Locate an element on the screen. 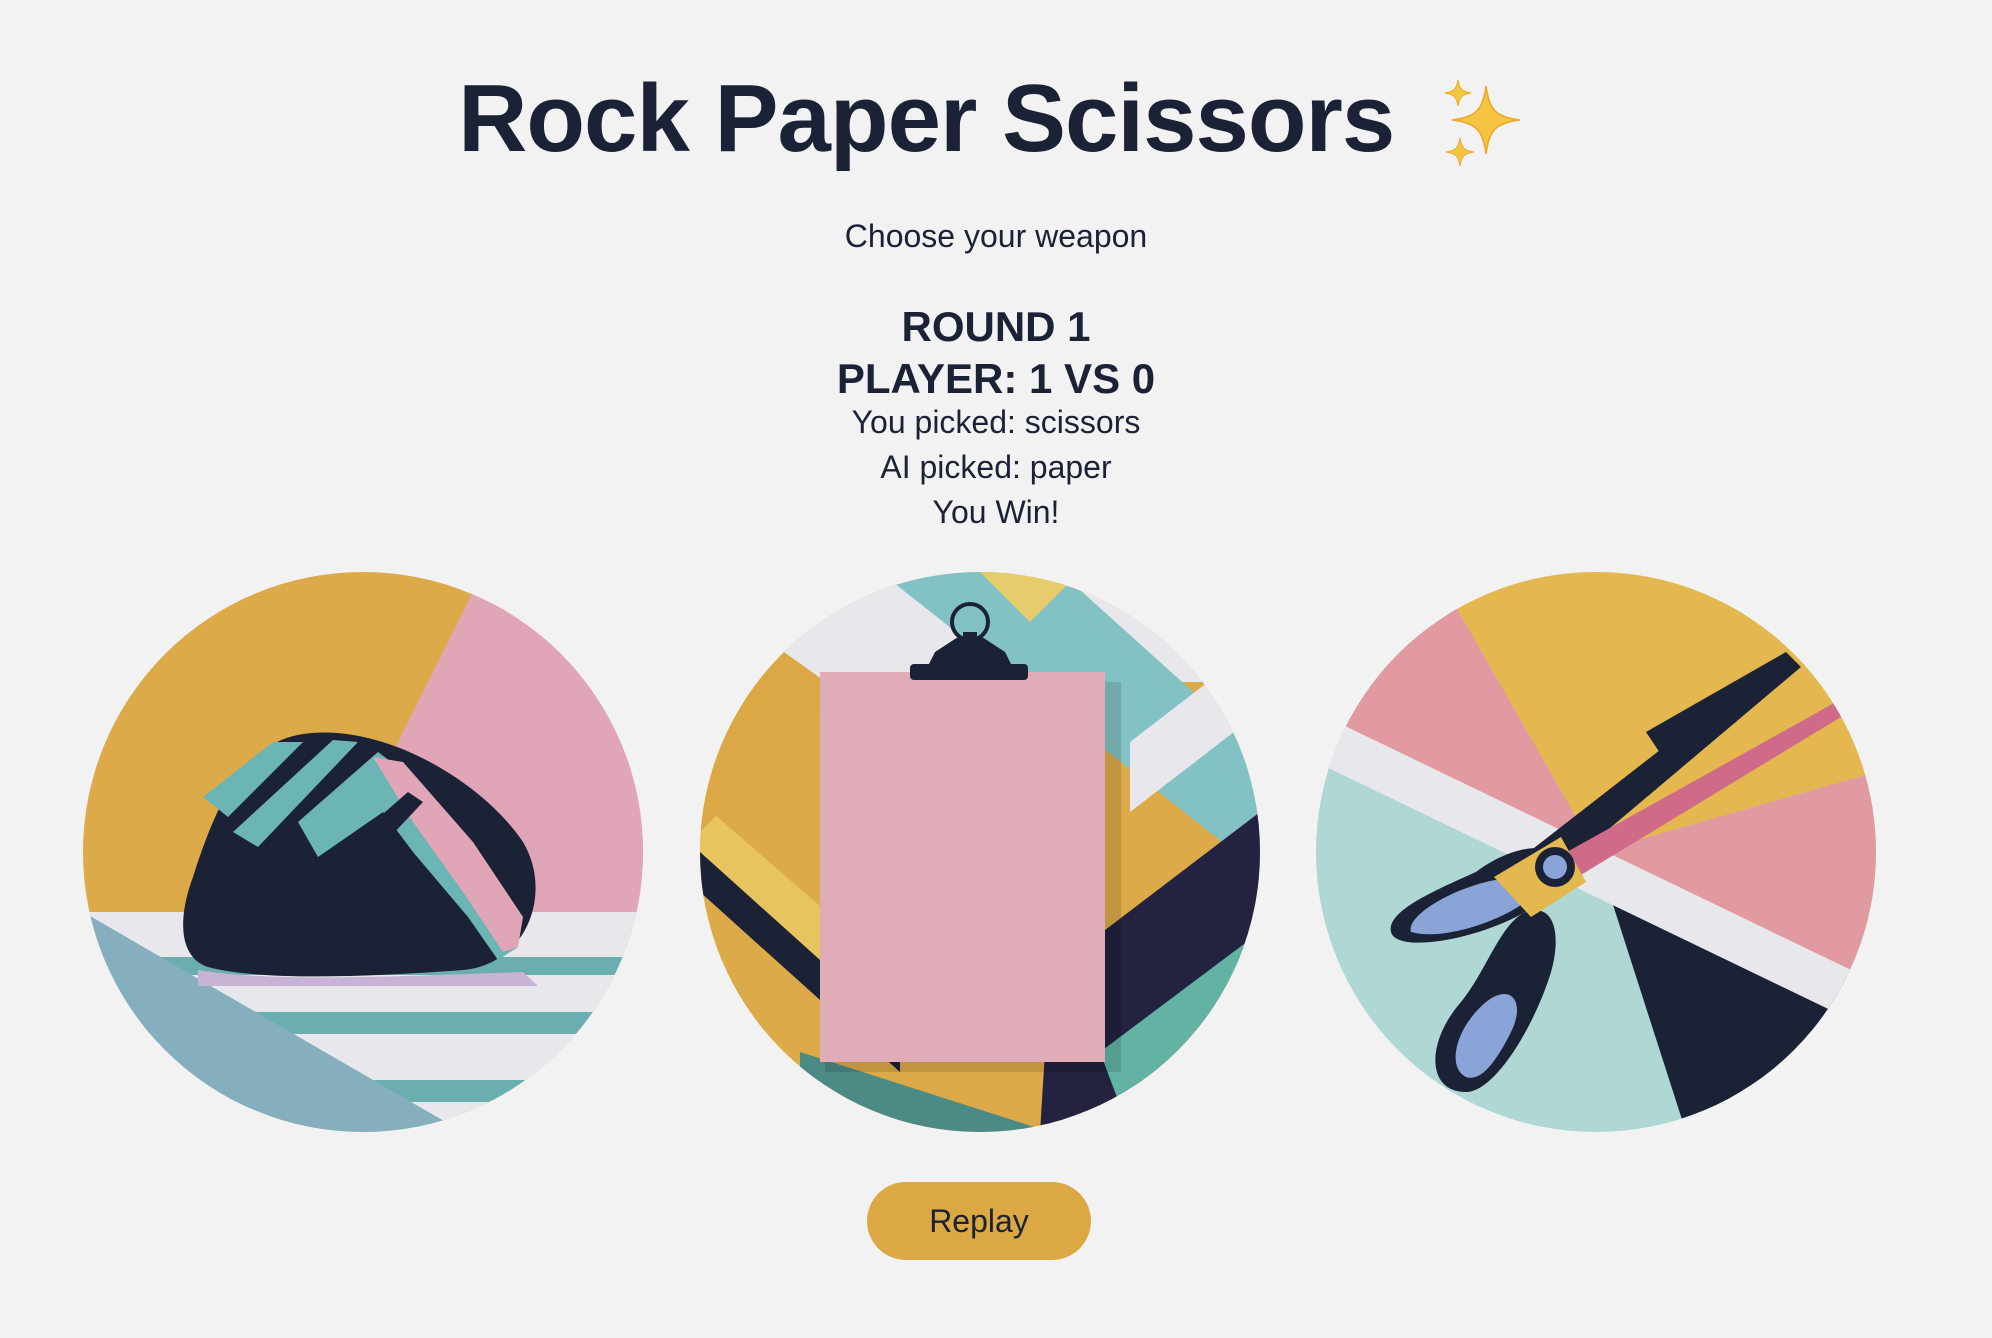 This screenshot has width=1992, height=1338. ai-picked-text: AI picked: paper is located at coordinates (996, 467).